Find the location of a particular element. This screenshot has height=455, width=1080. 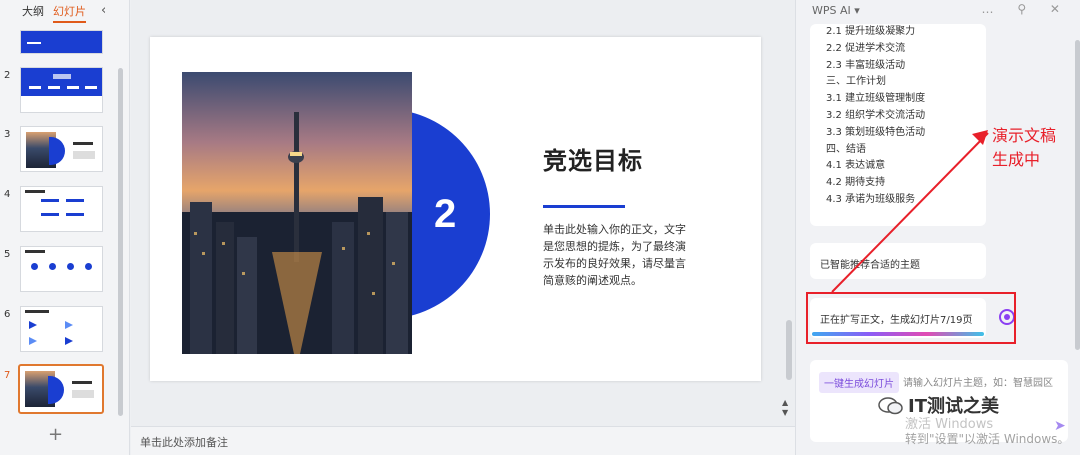

tab-outline: 大纲 is located at coordinates (33, 12).